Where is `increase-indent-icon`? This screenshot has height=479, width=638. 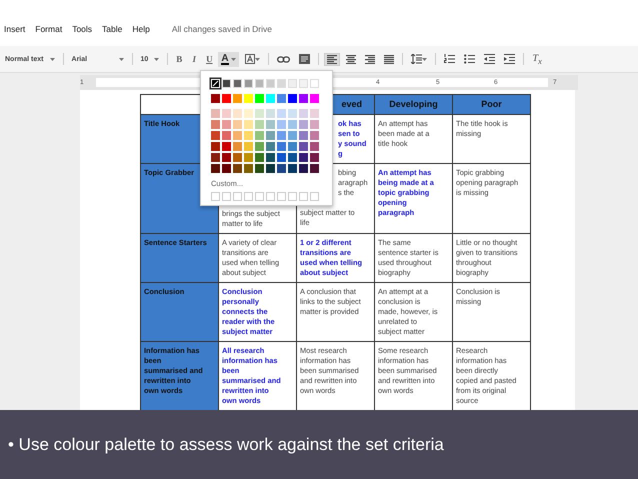 increase-indent-icon is located at coordinates (509, 59).